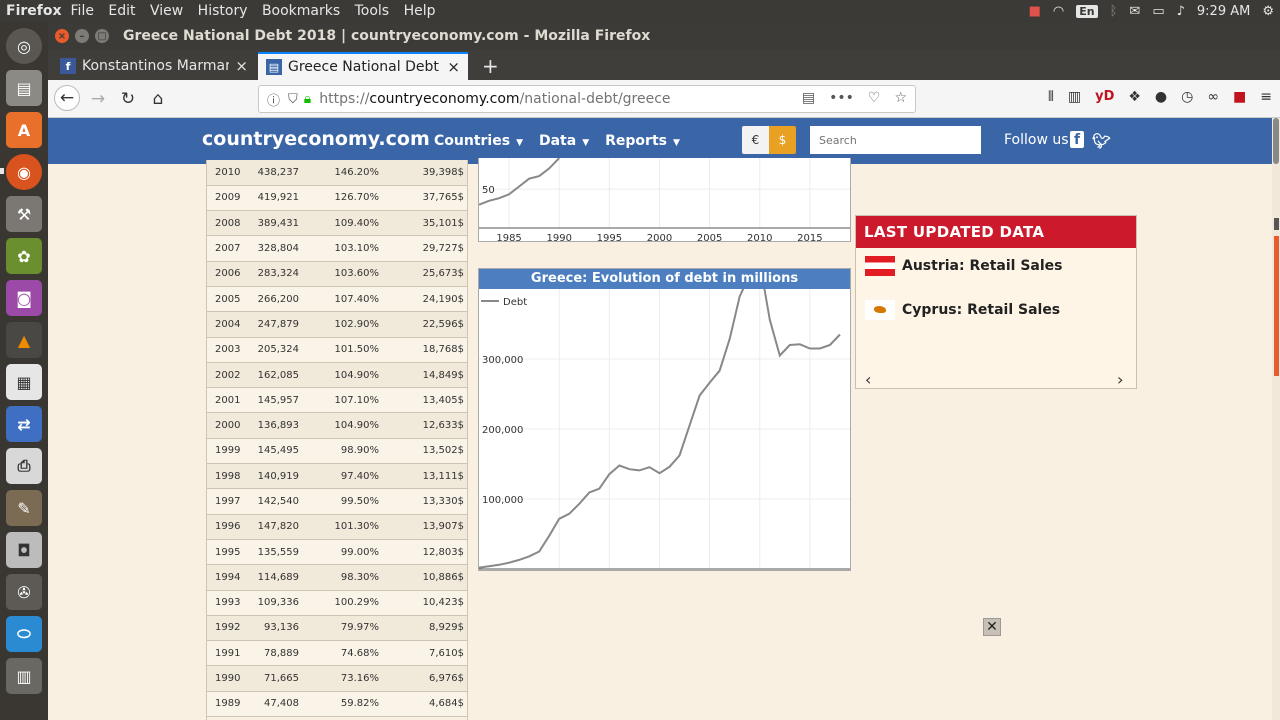  Describe the element at coordinates (24, 88) in the screenshot. I see `files-icon: ▤` at that location.